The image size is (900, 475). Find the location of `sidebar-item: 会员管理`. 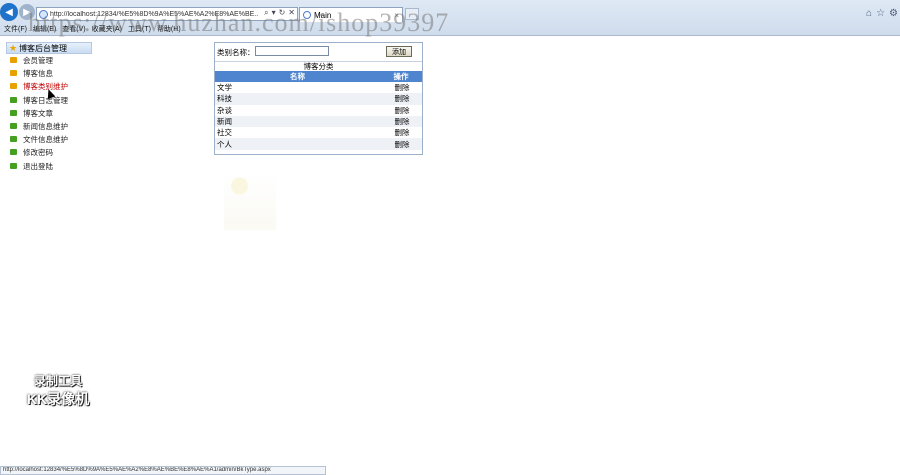

sidebar-item: 会员管理 is located at coordinates (49, 60).